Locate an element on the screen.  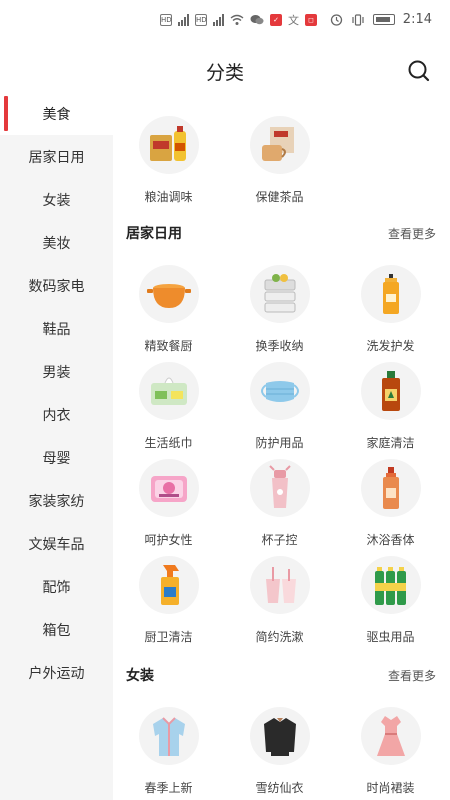
category-tile-label: 雪纺仙衣 is located at coordinates (279, 788).